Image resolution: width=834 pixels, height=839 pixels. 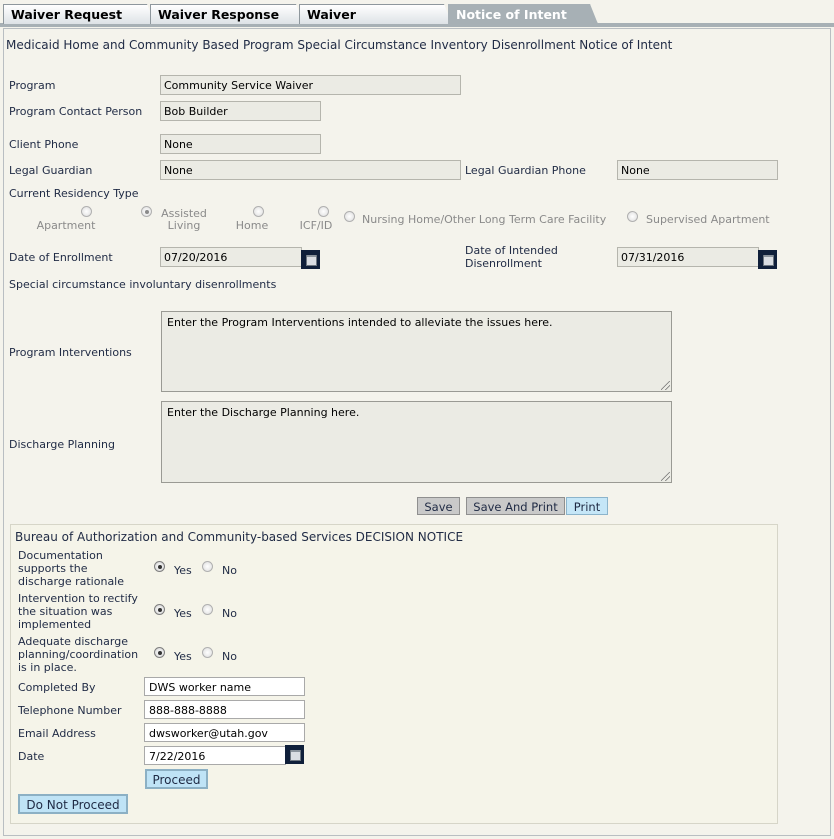 What do you see at coordinates (159, 566) in the screenshot?
I see `documentation-yes-radio` at bounding box center [159, 566].